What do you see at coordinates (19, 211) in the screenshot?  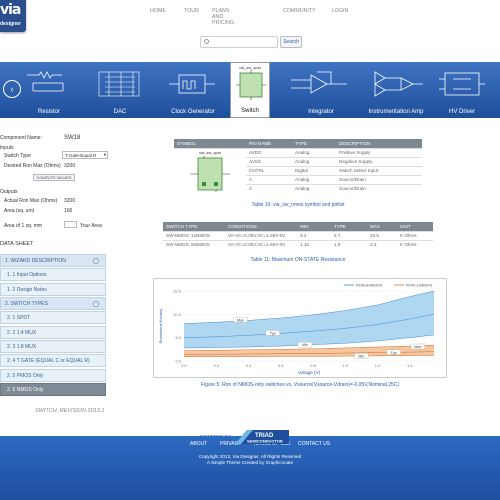 I see `area-label: Area (sq. um)` at bounding box center [19, 211].